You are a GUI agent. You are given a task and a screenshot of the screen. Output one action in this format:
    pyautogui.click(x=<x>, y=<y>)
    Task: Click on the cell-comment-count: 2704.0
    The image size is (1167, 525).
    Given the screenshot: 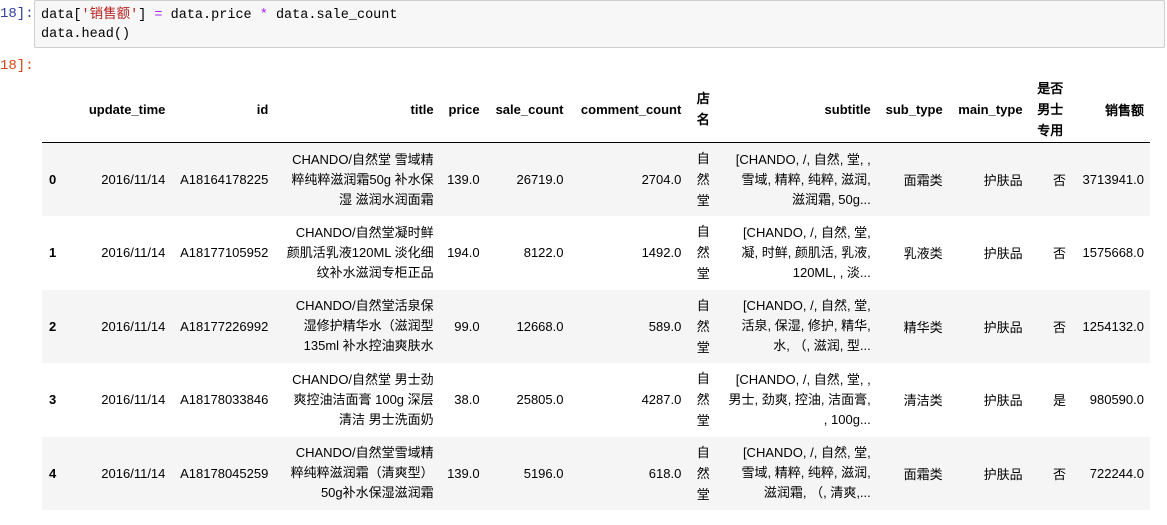 What is the action you would take?
    pyautogui.click(x=661, y=179)
    